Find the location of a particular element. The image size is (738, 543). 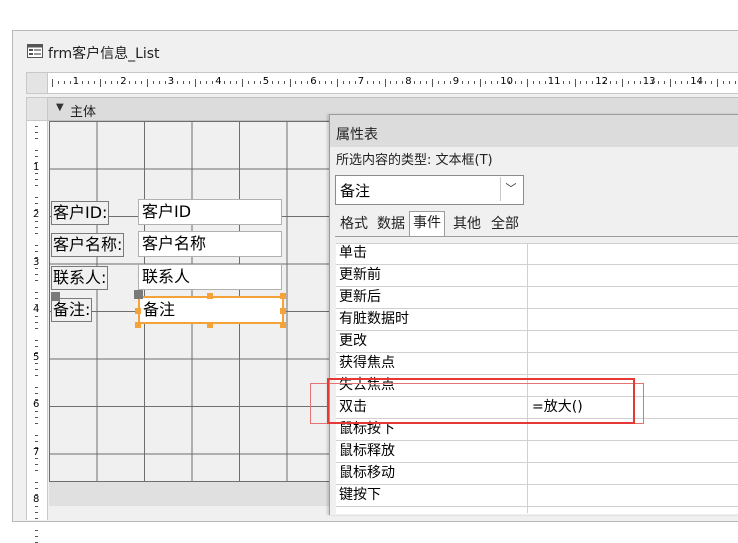

label-customer-id: 客户ID: is located at coordinates (80, 213).